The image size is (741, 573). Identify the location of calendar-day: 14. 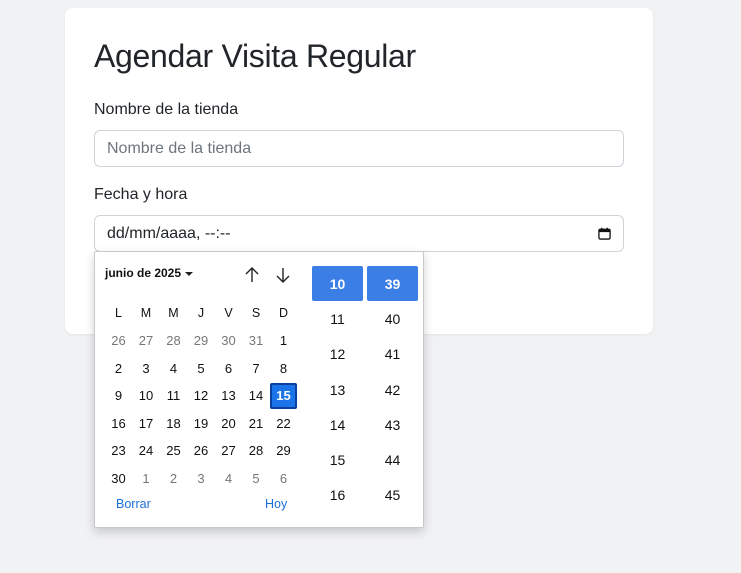
(256, 396).